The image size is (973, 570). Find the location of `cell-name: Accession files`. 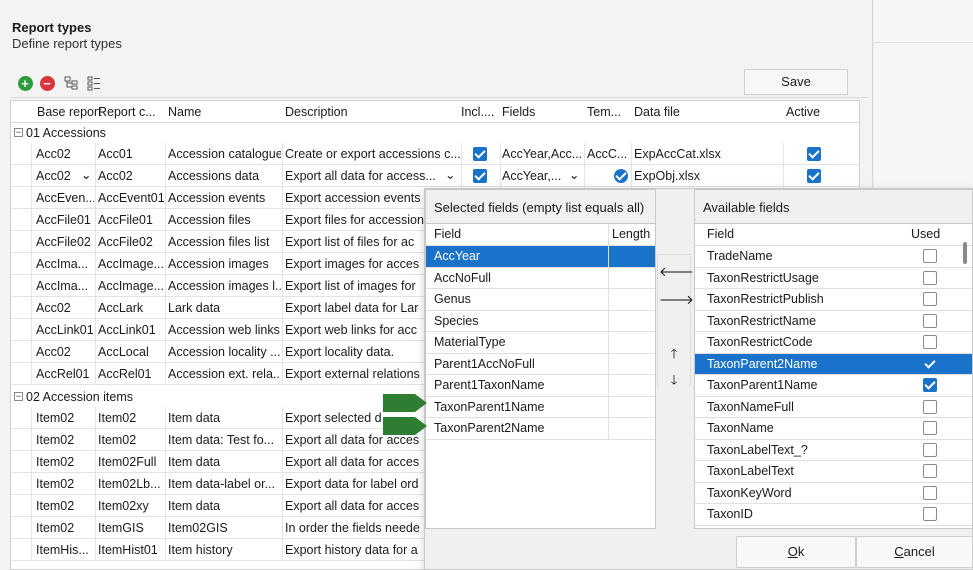

cell-name: Accession files is located at coordinates (209, 220).